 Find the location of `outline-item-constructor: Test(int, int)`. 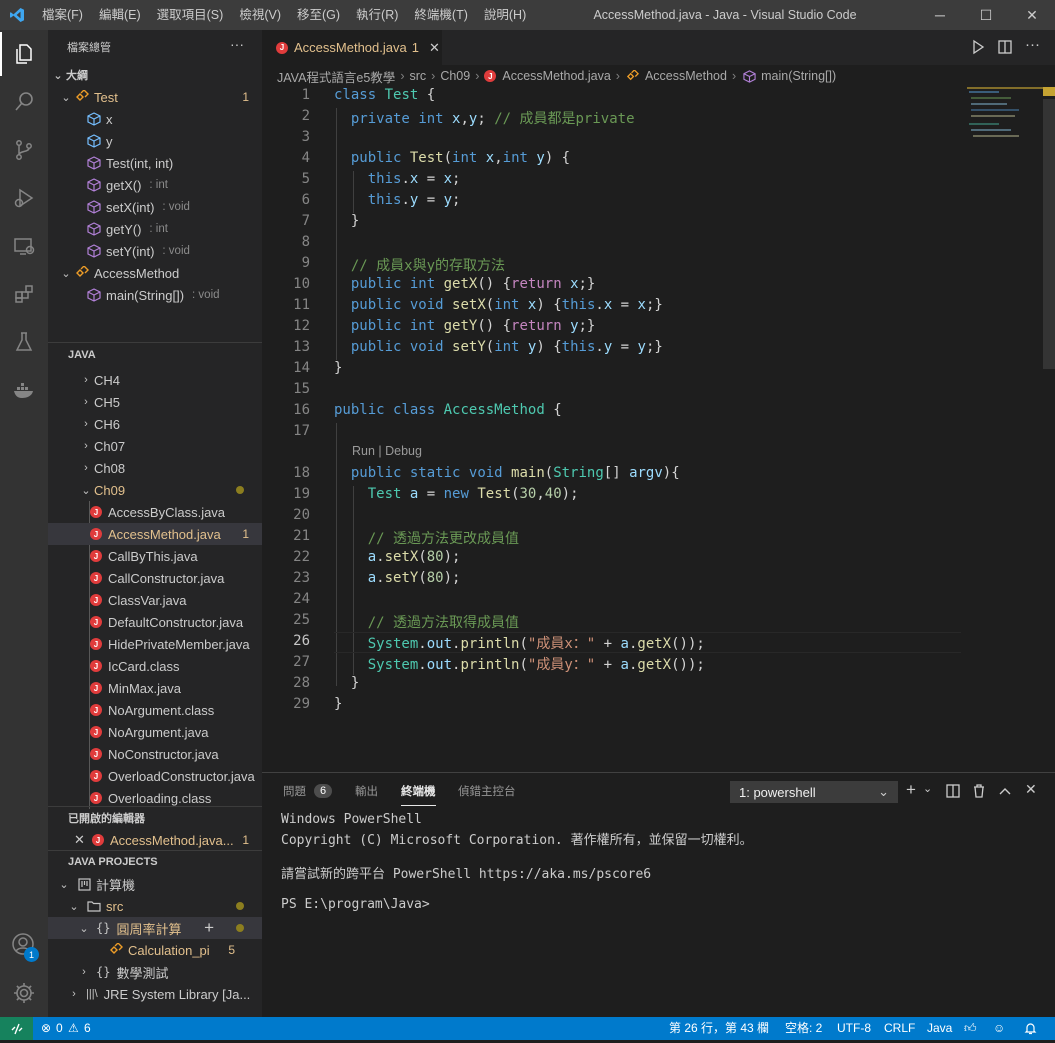

outline-item-constructor: Test(int, int) is located at coordinates (155, 163).